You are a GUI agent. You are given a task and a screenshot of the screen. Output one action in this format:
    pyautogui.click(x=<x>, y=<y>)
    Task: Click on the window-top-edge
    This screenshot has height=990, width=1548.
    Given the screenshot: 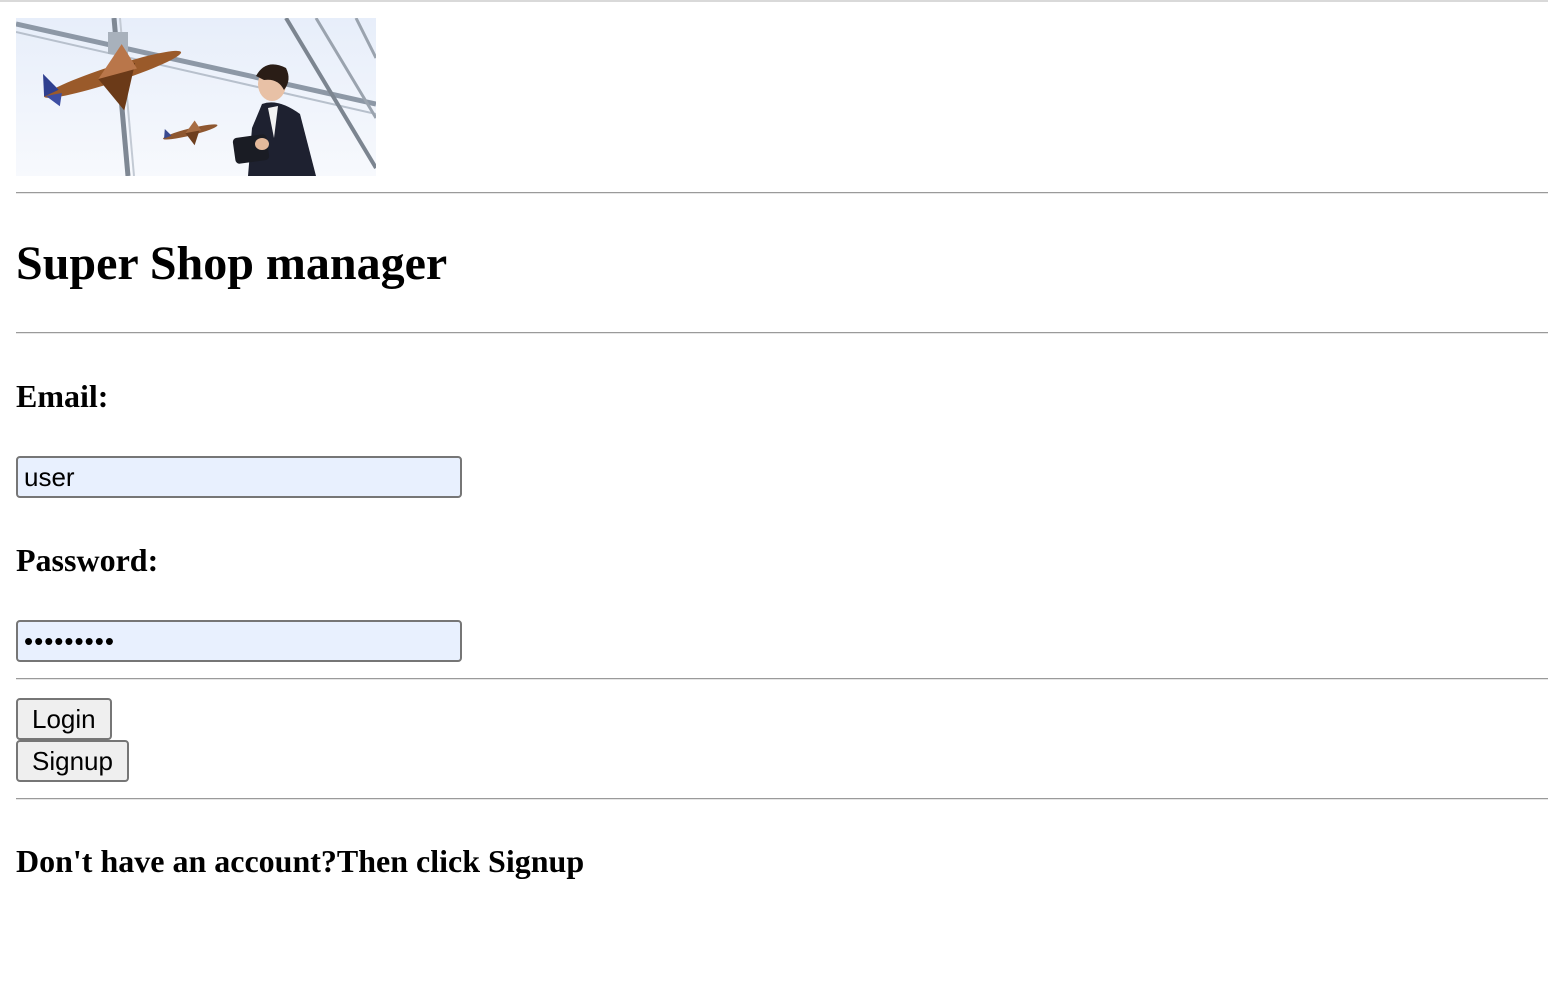 What is the action you would take?
    pyautogui.click(x=774, y=1)
    